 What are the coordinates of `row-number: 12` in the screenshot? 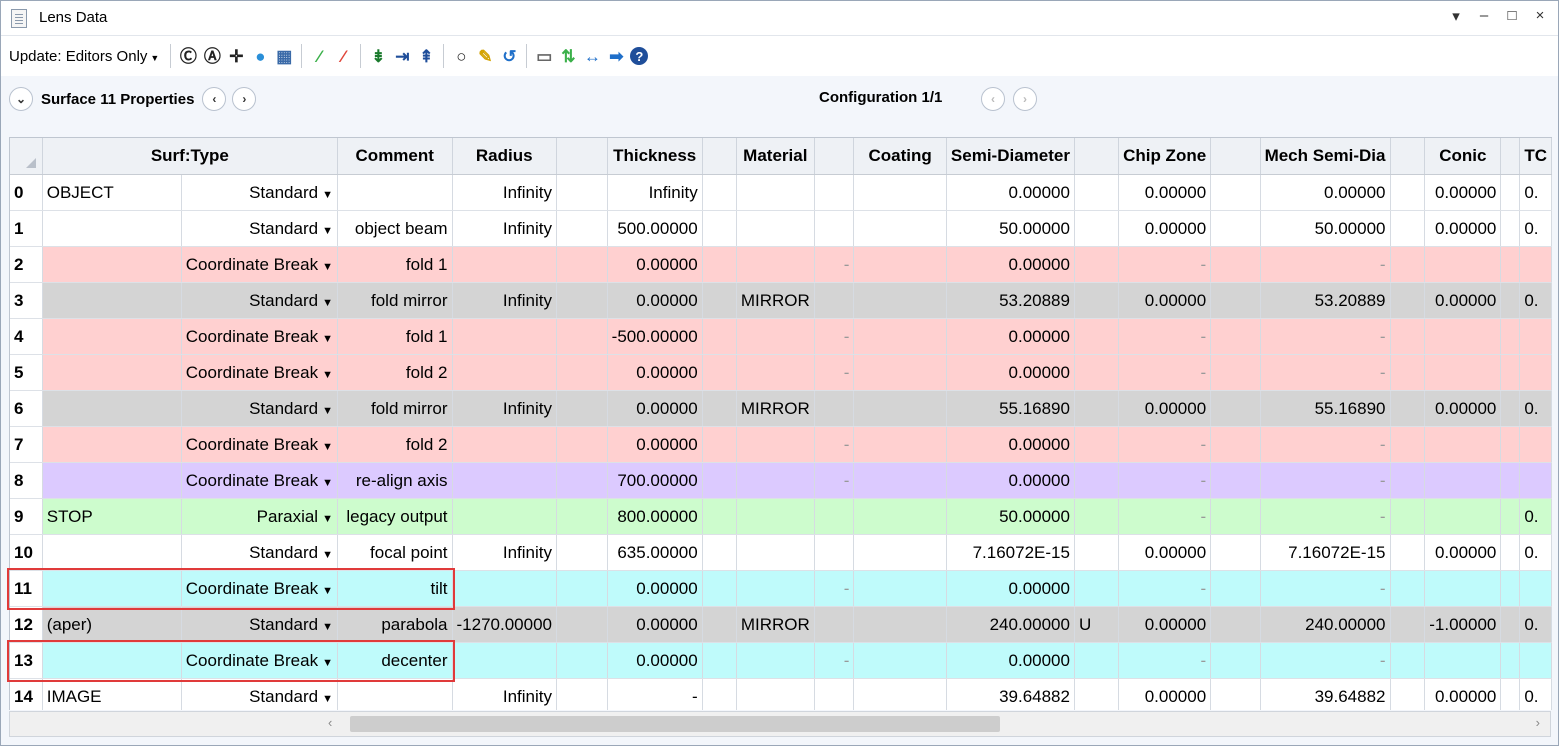 It's located at (26, 624).